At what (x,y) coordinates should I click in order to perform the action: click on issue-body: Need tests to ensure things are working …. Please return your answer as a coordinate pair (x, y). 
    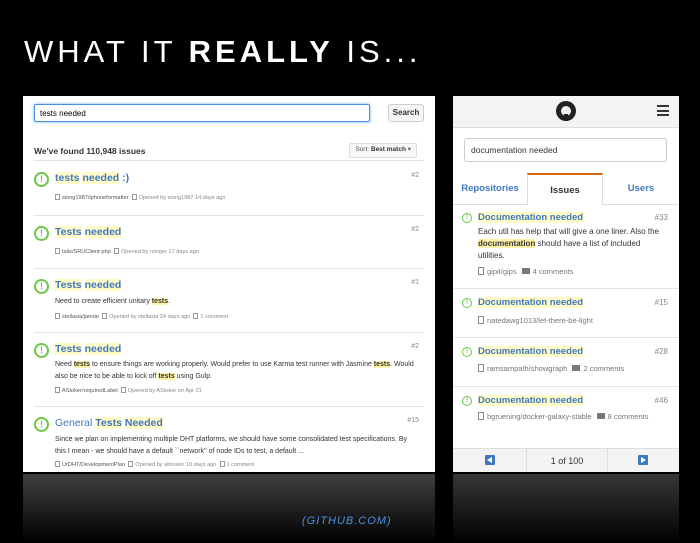
    Looking at the image, I should click on (234, 370).